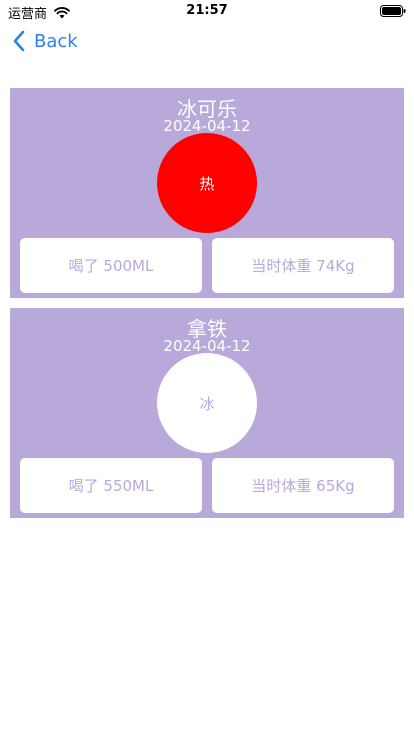 This screenshot has height=736, width=414. I want to click on weight-button: 当时体重 65Kg, so click(303, 485).